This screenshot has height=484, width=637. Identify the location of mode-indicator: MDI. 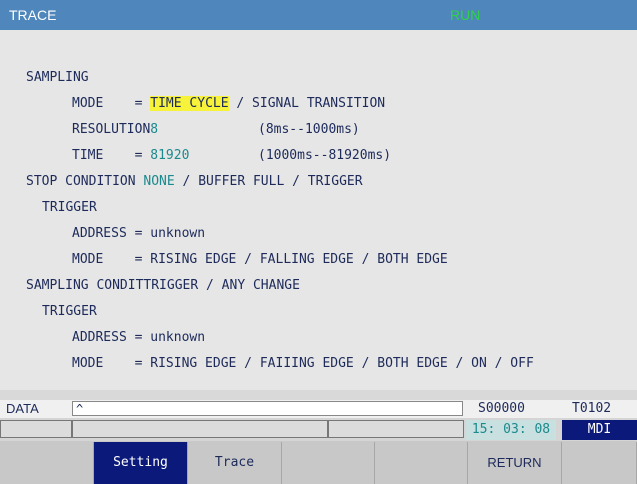
(599, 430).